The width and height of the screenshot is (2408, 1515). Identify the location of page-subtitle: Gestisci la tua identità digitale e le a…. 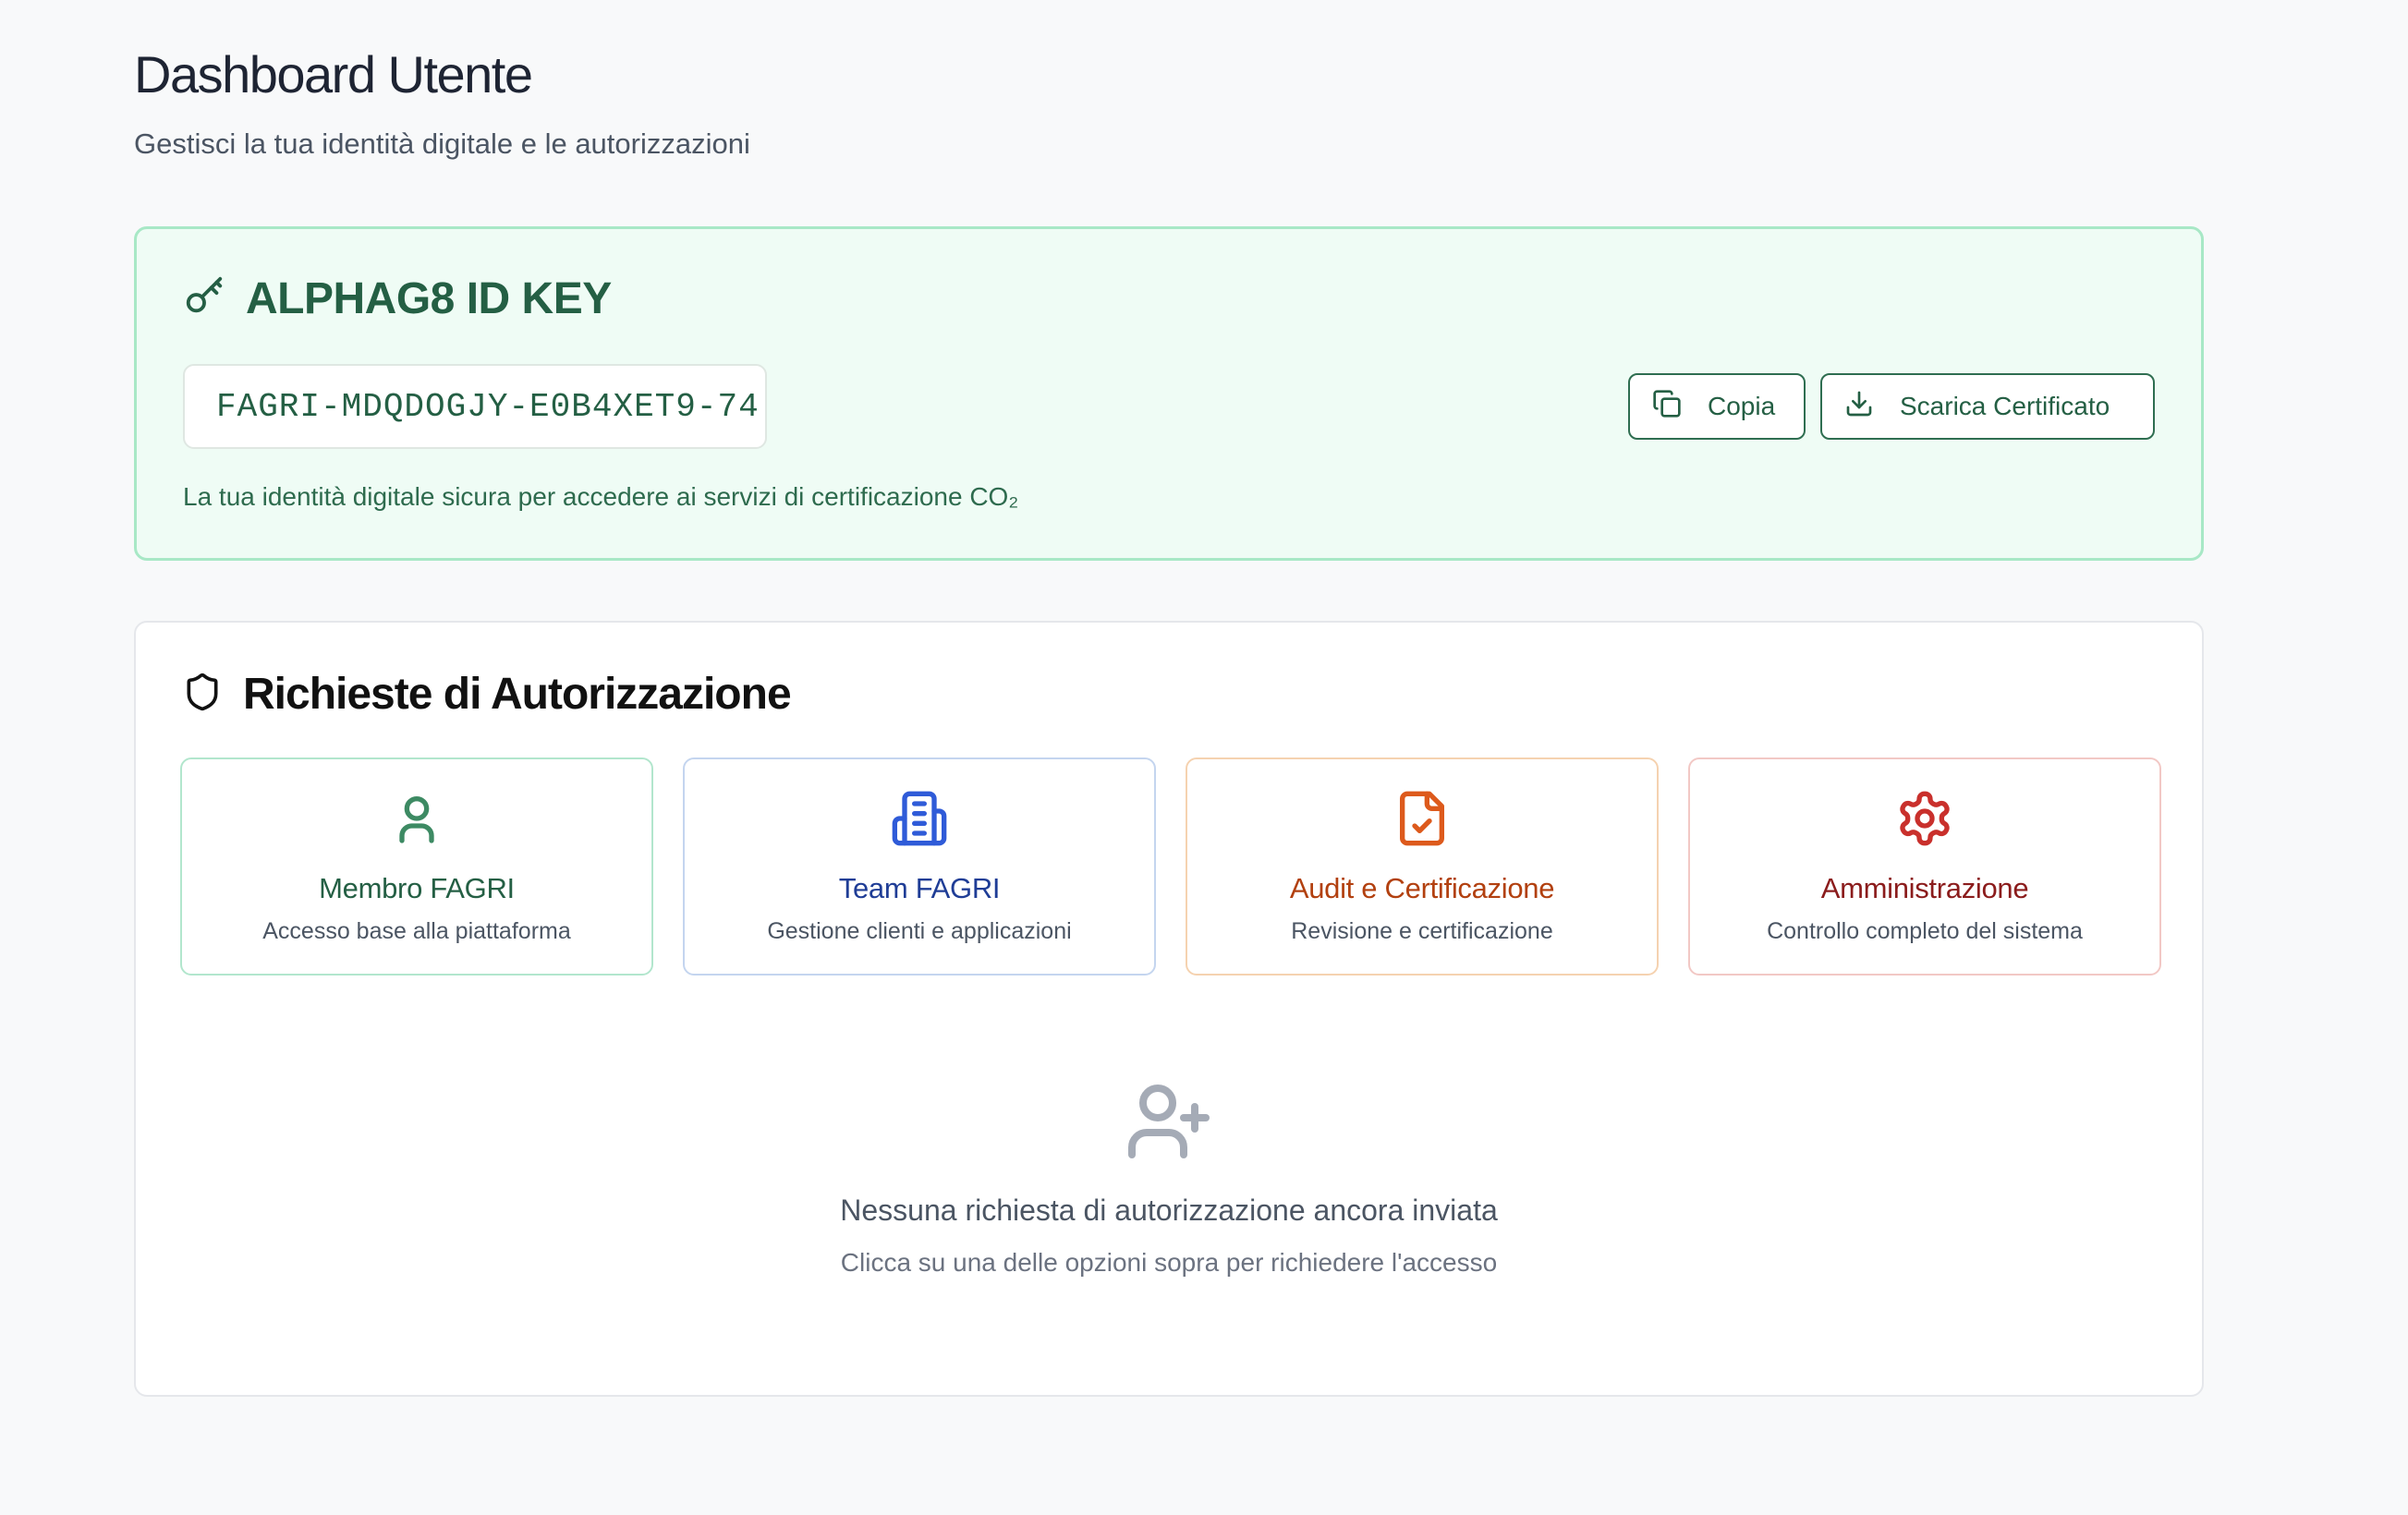
(442, 143).